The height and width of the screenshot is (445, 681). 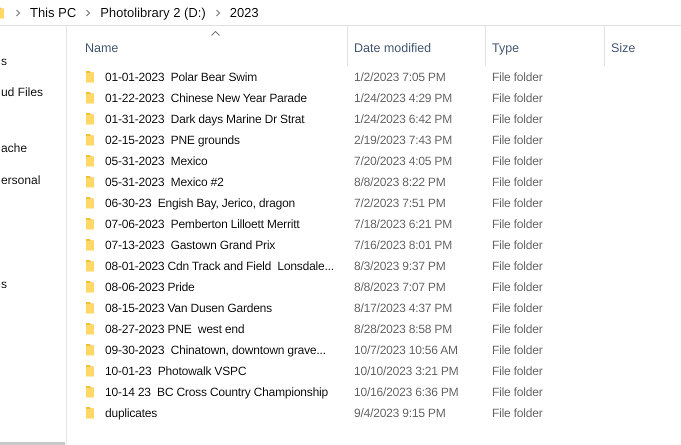 I want to click on file-name: 06-30-23 Engish Bay, Jerico, dragon, so click(x=200, y=203).